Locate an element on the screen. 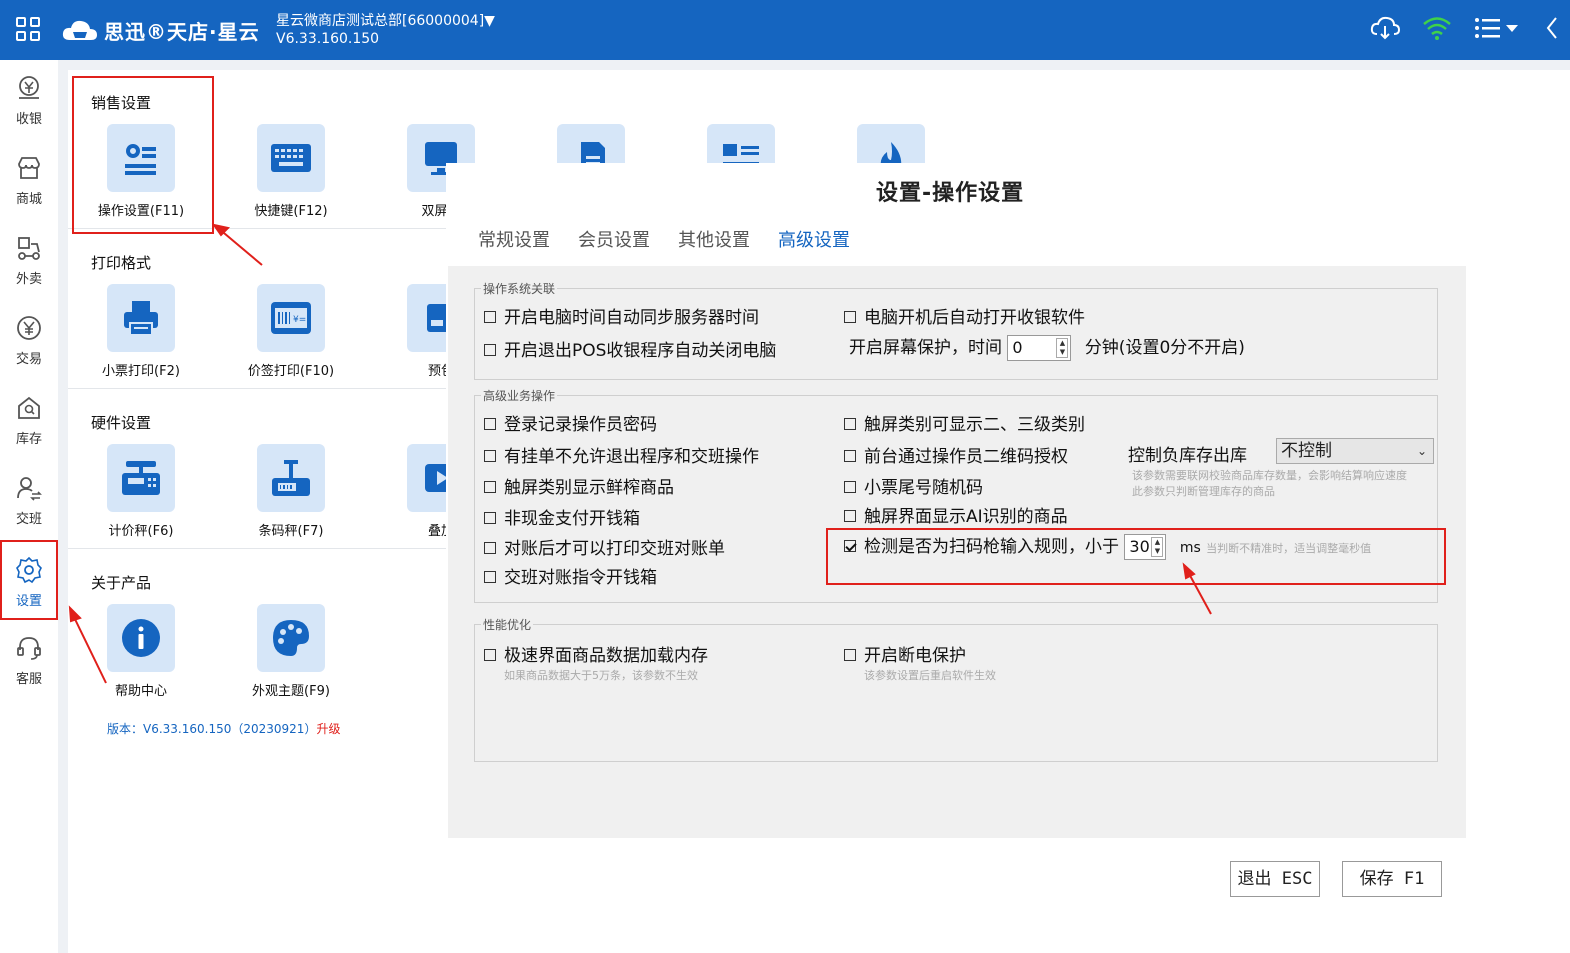 This screenshot has width=1570, height=953. arrow-to-op-settings is located at coordinates (240, 246).